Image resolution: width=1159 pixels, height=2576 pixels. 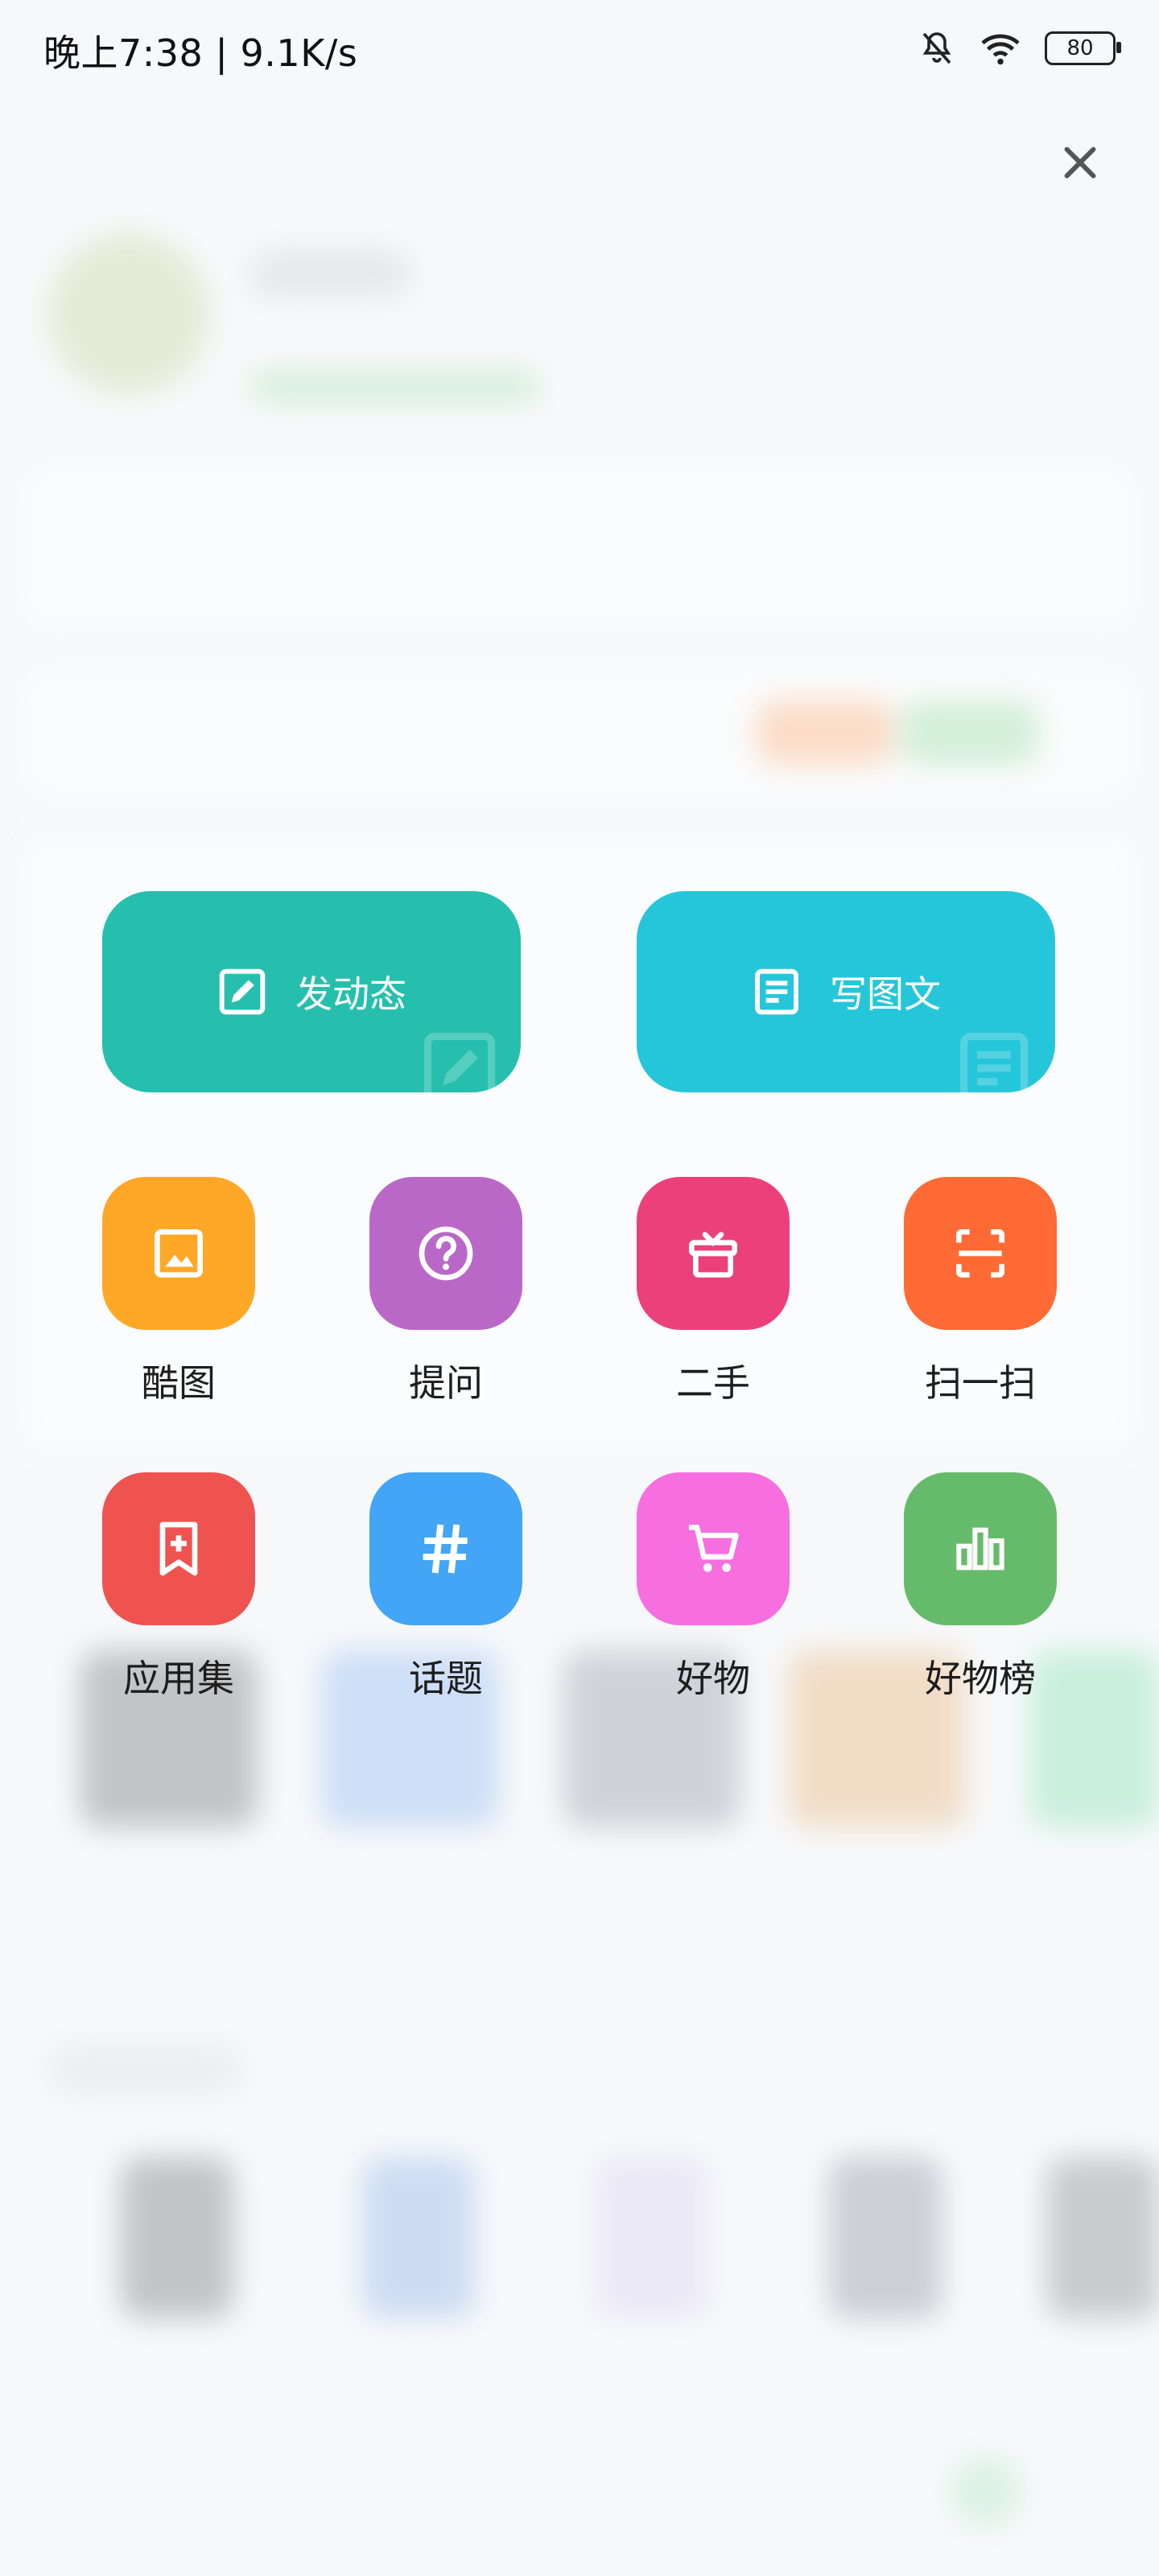 I want to click on cart-icon, so click(x=714, y=1548).